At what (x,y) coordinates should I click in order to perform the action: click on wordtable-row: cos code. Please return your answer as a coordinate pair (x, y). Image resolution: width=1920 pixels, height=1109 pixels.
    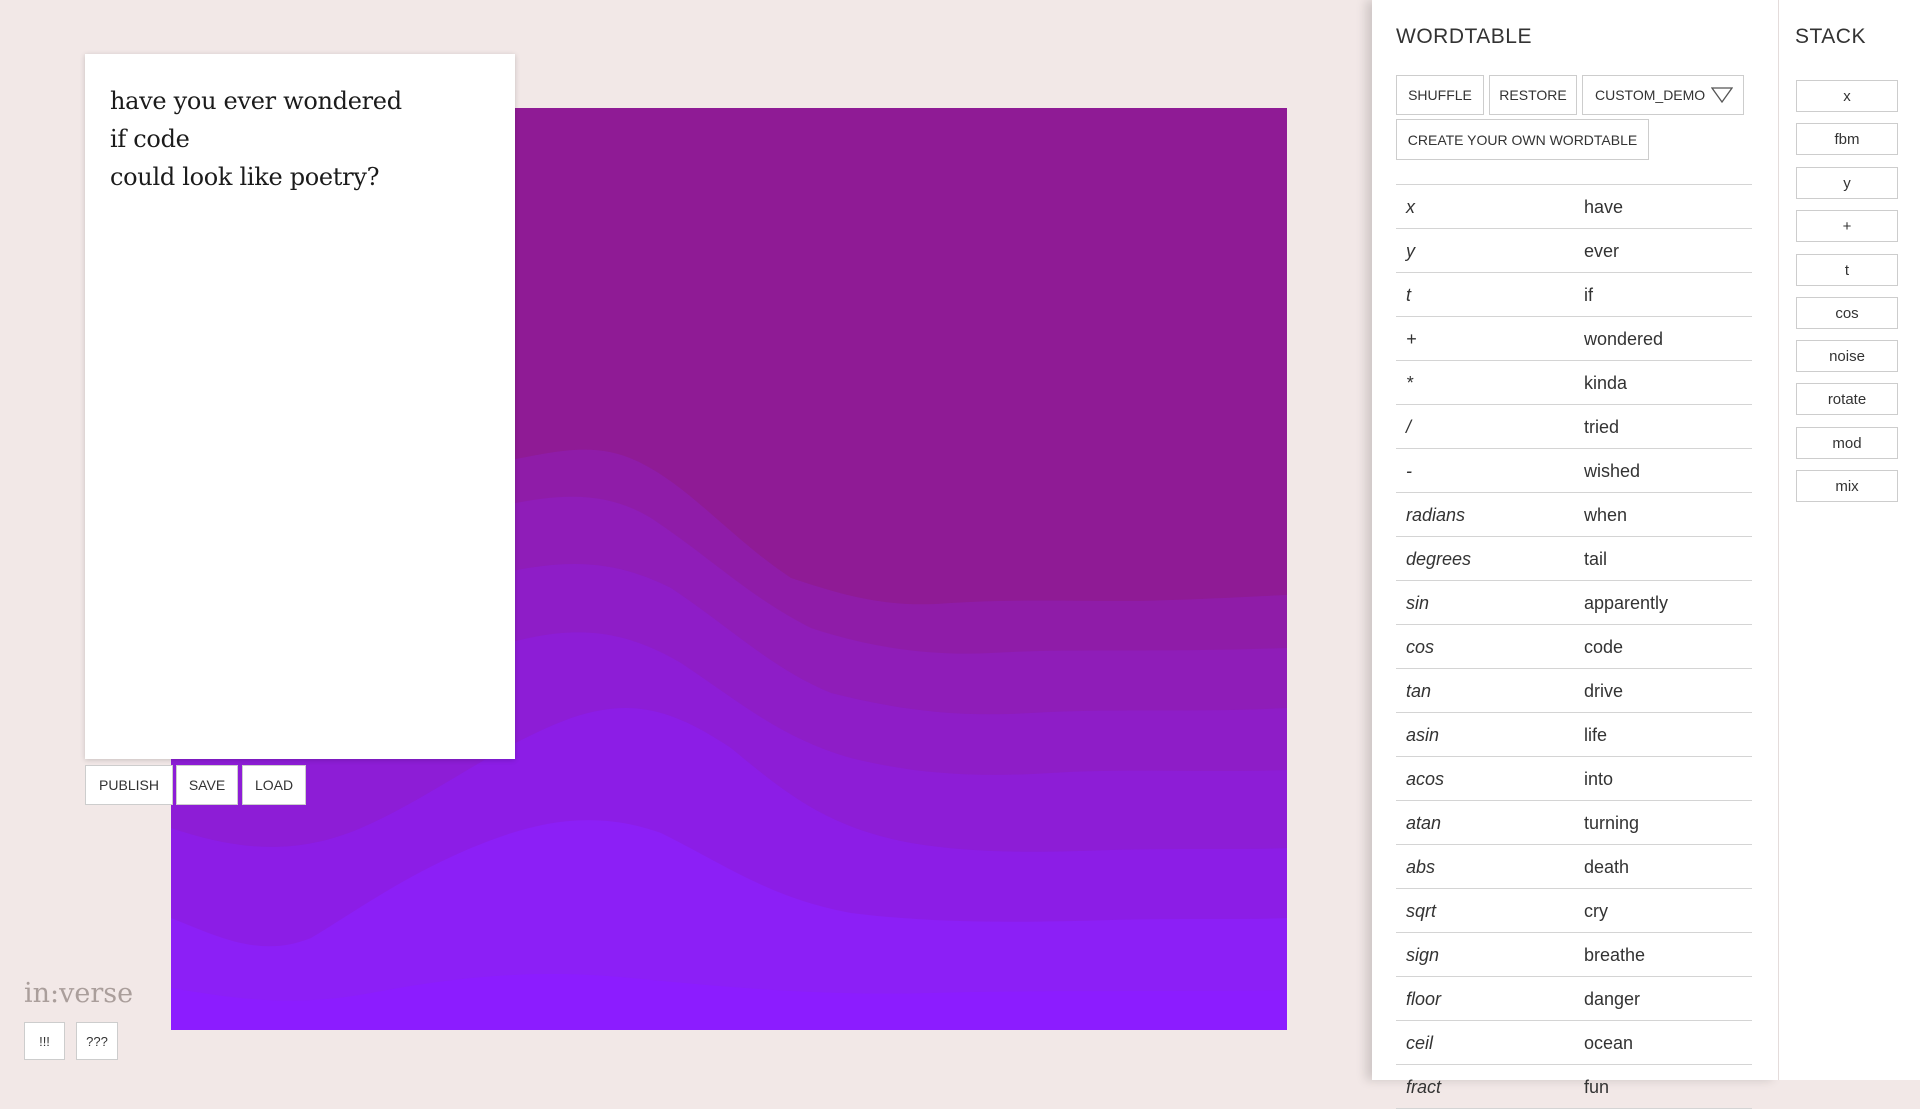
    Looking at the image, I should click on (1574, 647).